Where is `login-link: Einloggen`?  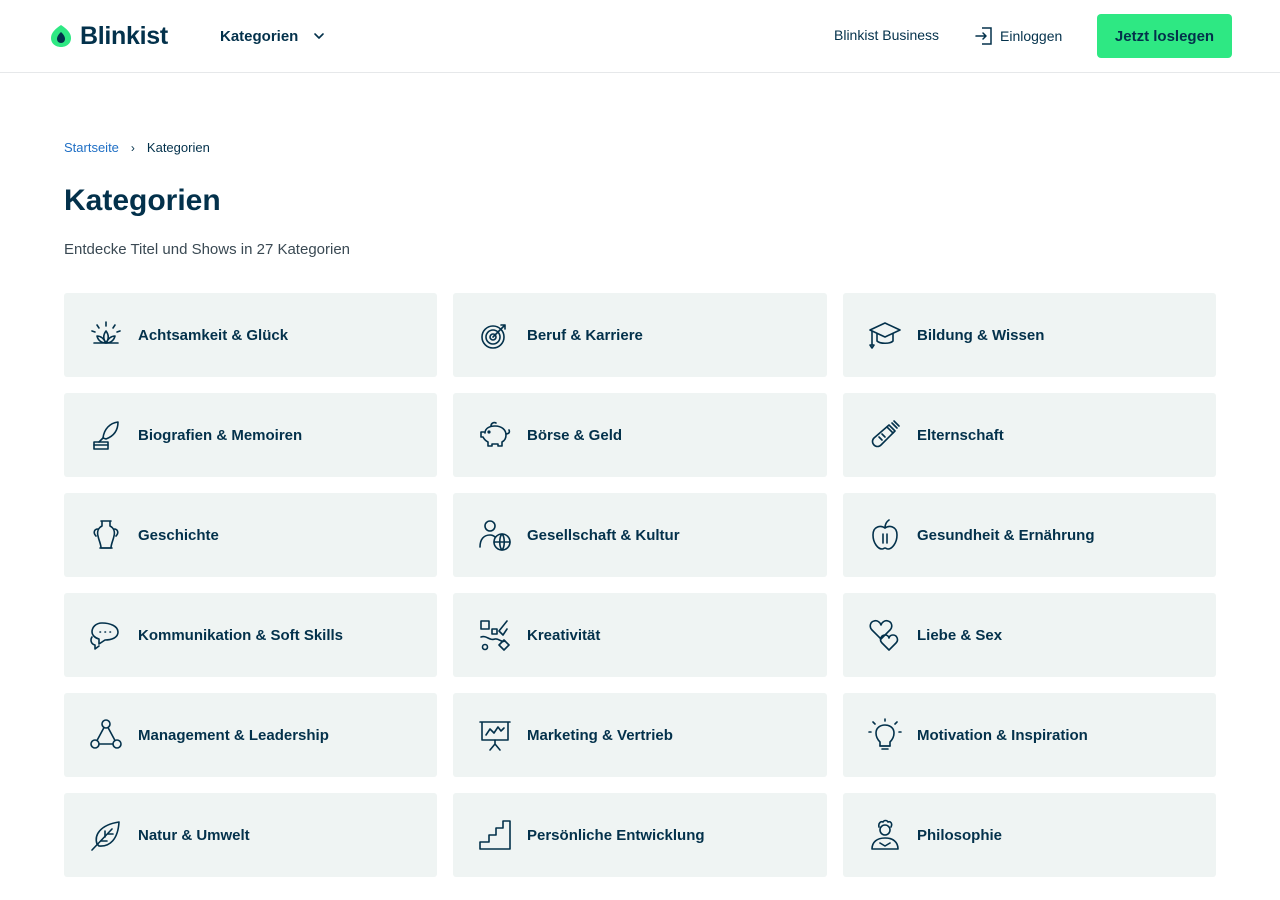
login-link: Einloggen is located at coordinates (1018, 36).